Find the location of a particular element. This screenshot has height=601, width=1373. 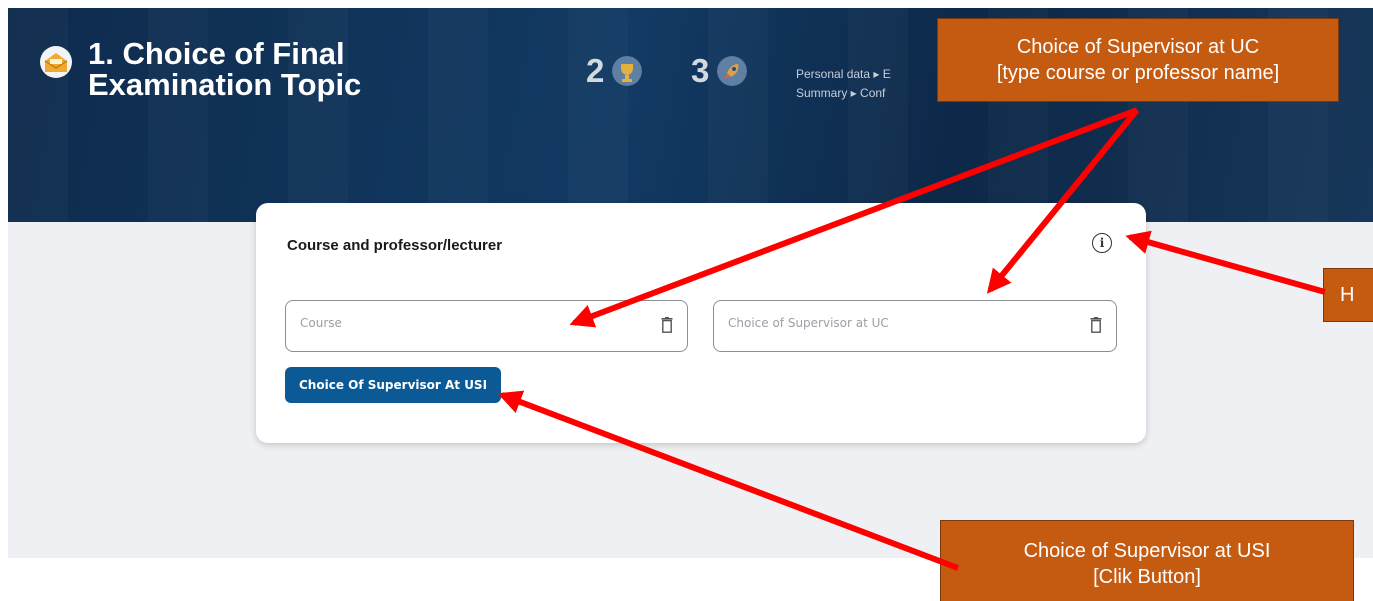

callout-help: H is located at coordinates (1348, 295).